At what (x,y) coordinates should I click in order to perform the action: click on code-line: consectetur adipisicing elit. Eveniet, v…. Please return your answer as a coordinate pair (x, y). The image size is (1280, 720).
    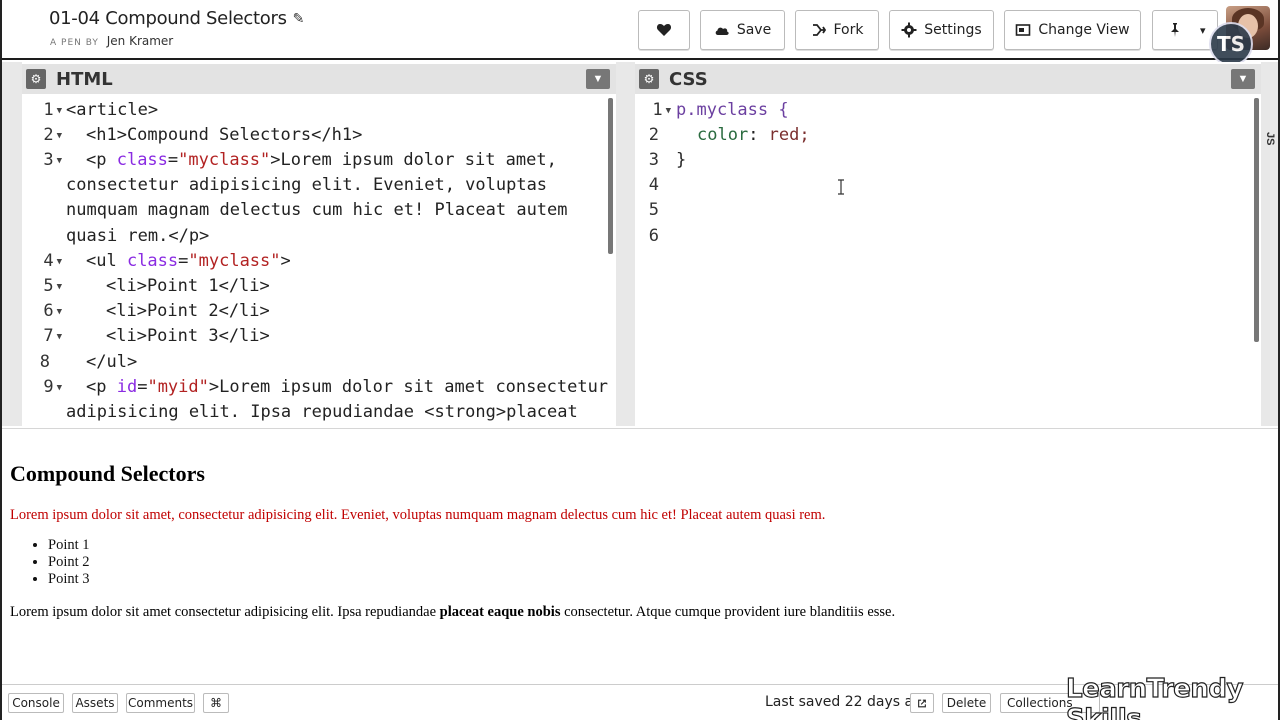
    Looking at the image, I should click on (307, 185).